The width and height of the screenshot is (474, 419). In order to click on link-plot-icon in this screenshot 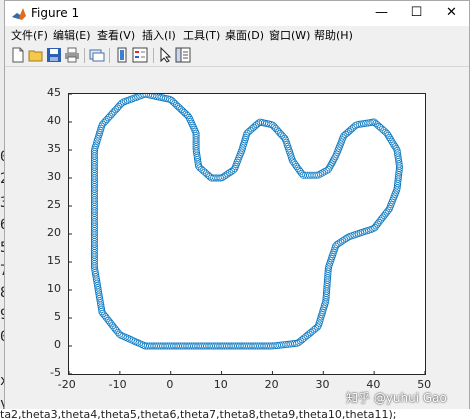, I will do `click(97, 55)`.